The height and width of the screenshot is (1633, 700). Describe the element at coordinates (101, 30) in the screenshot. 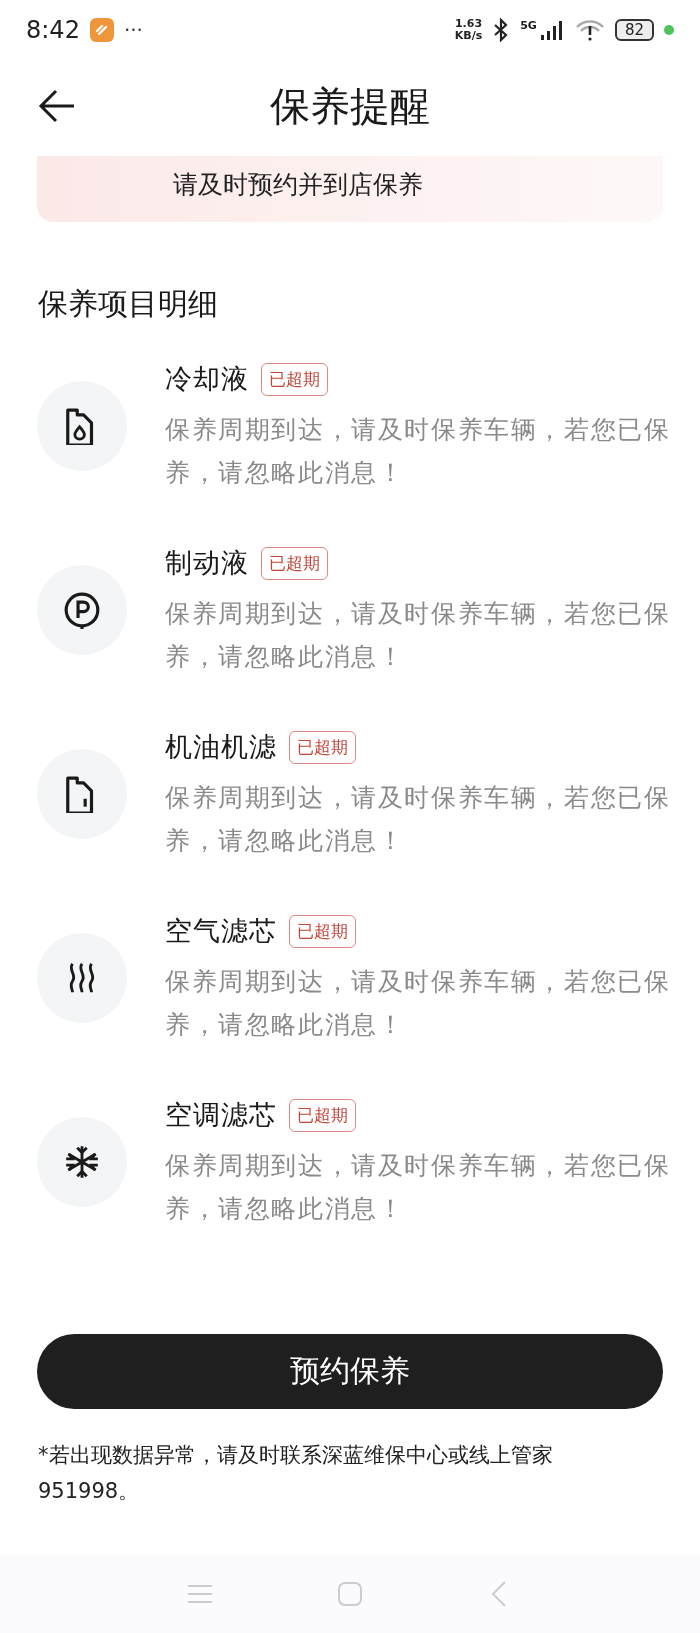

I see `app-notification-icon` at that location.